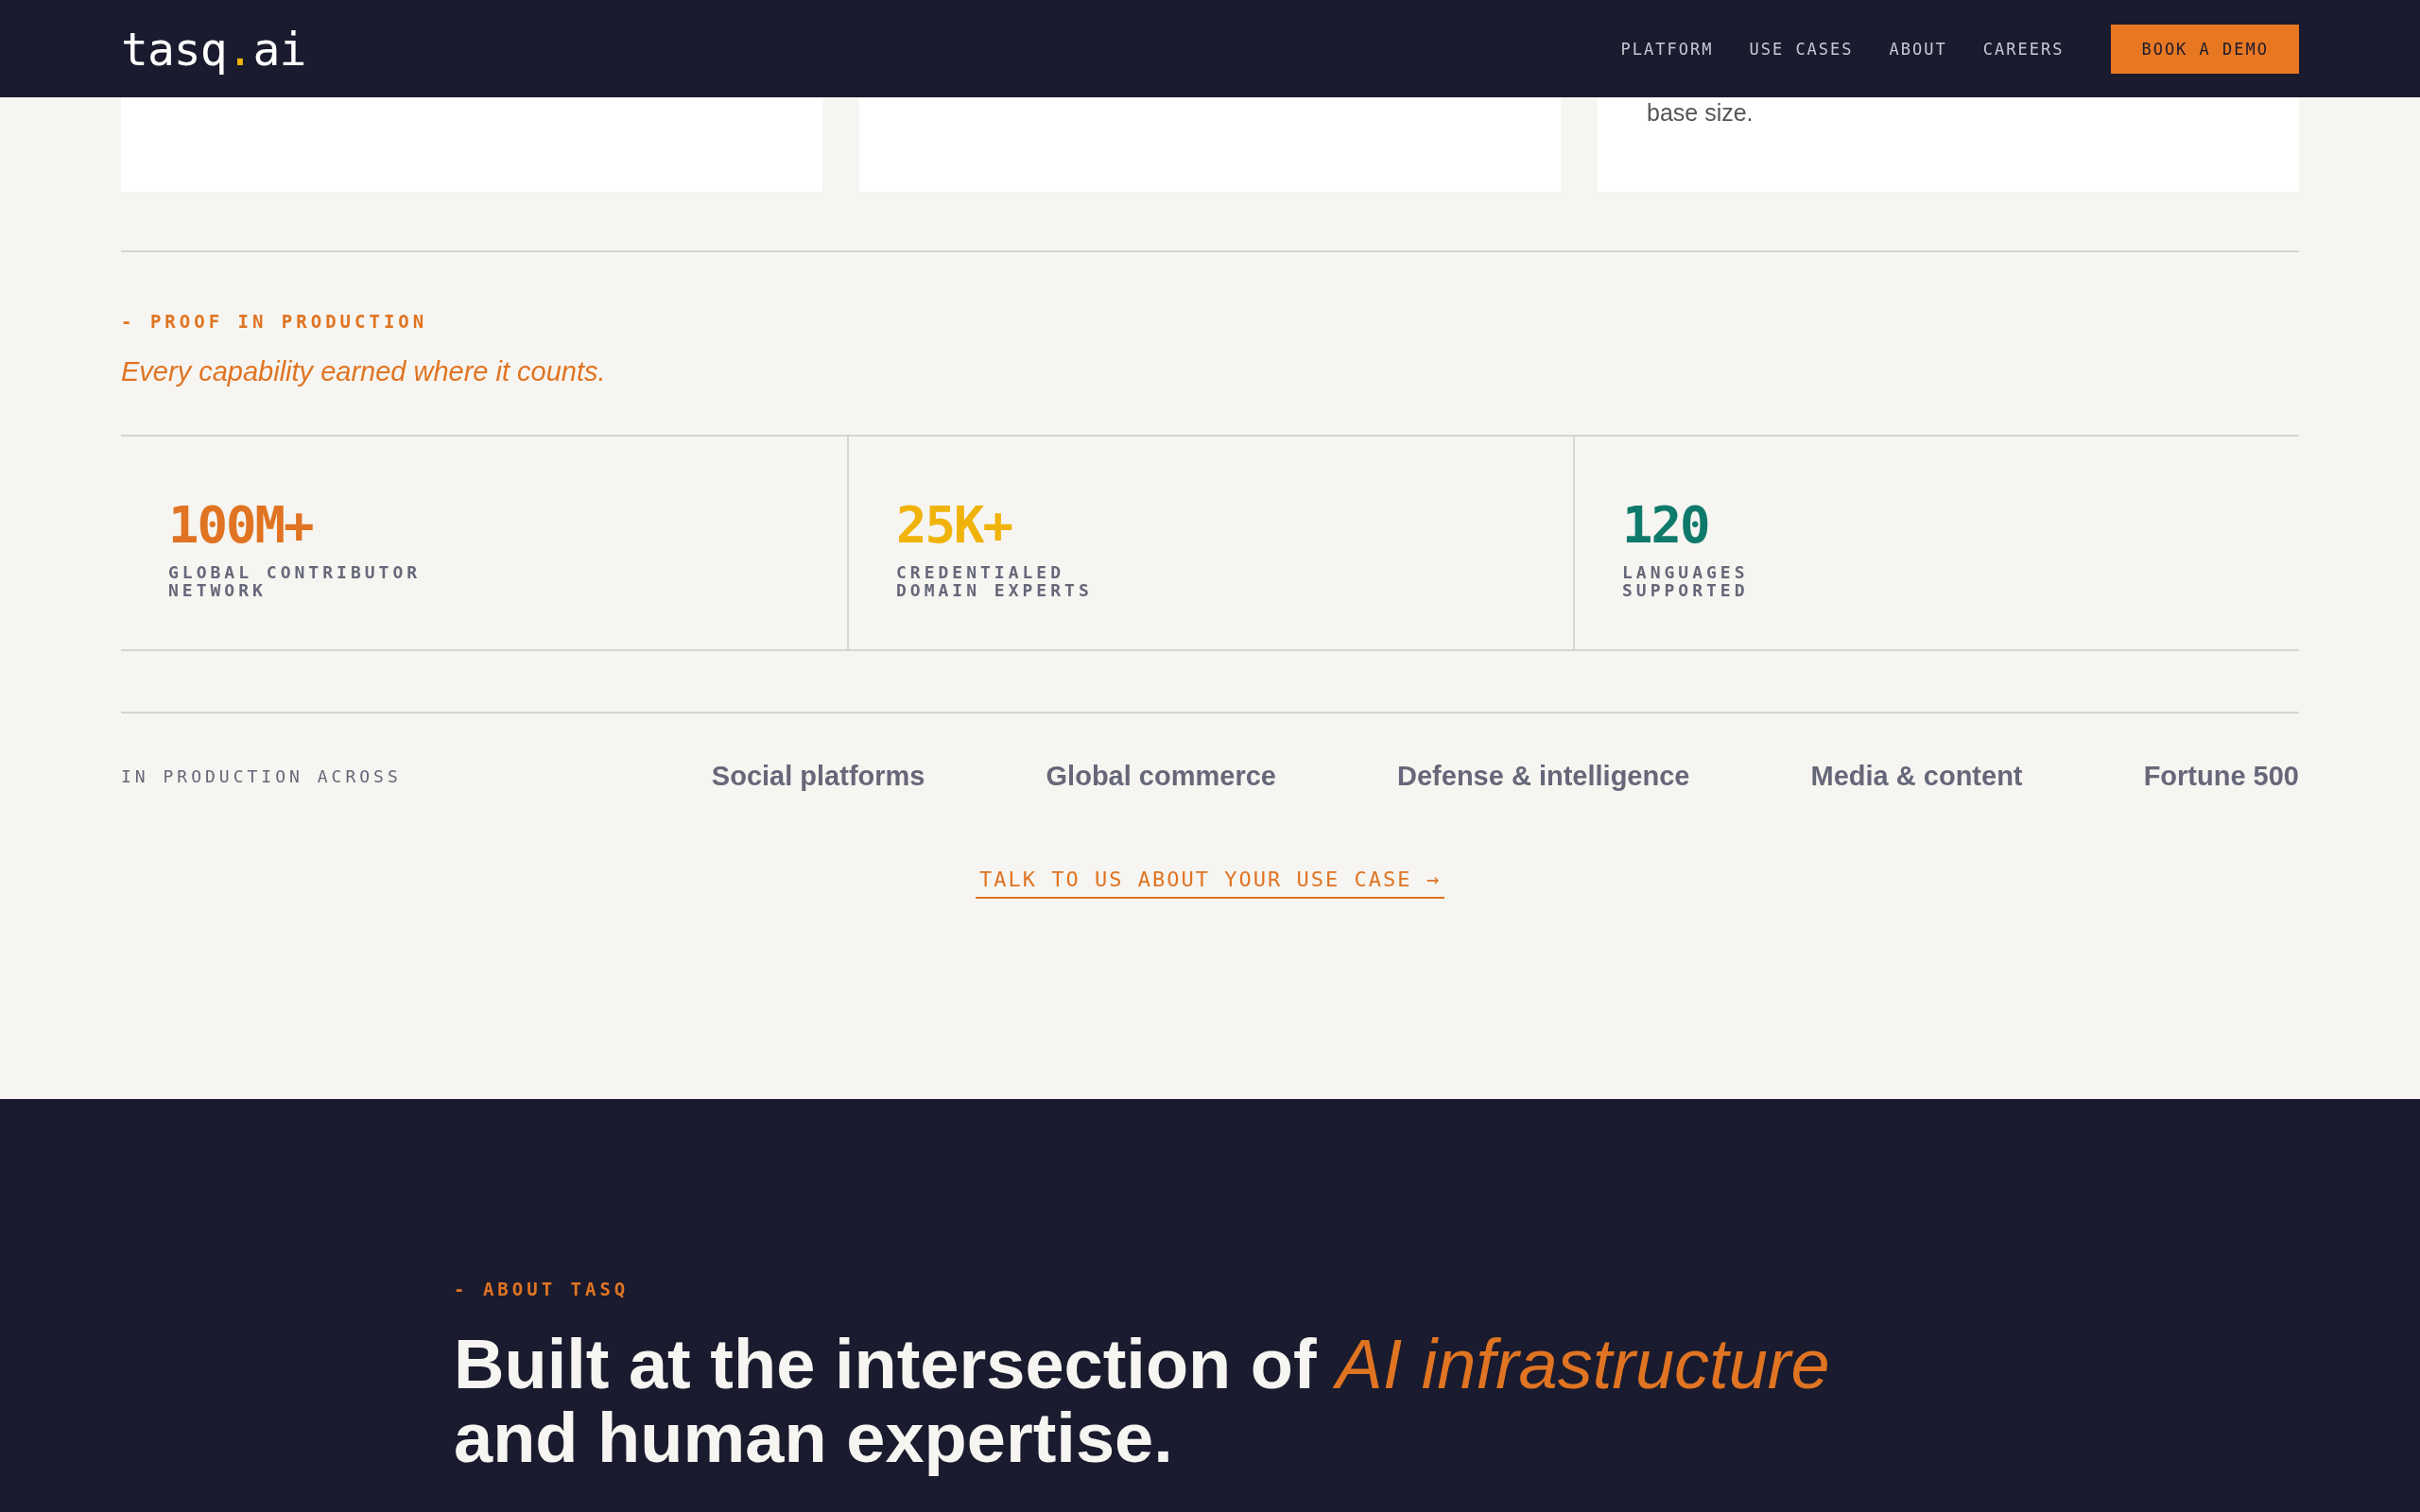  What do you see at coordinates (2221, 776) in the screenshot?
I see `sector-name: Fortune 500` at bounding box center [2221, 776].